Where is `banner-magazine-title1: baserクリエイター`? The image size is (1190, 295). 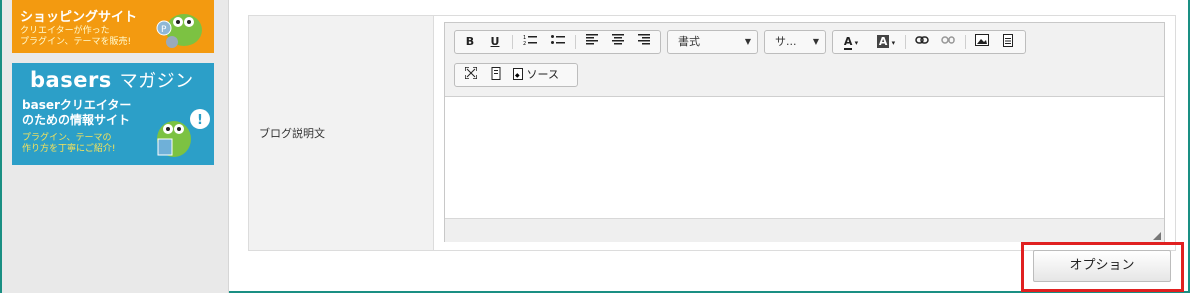
banner-magazine-title1: baserクリエイター is located at coordinates (77, 105).